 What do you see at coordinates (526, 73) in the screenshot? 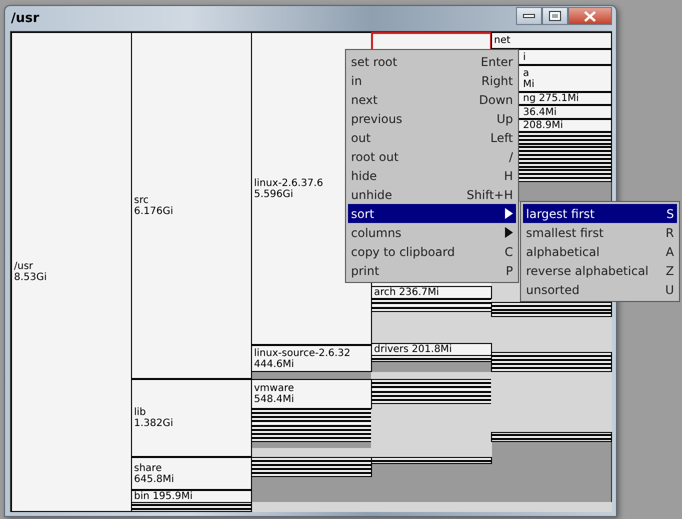
I see `folder-name: a` at bounding box center [526, 73].